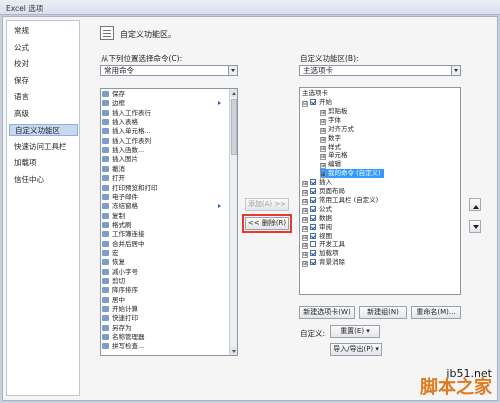 This screenshot has width=500, height=403. Describe the element at coordinates (340, 200) in the screenshot. I see `tree-node: ⊞ 常用工具栏 (自定义)` at that location.